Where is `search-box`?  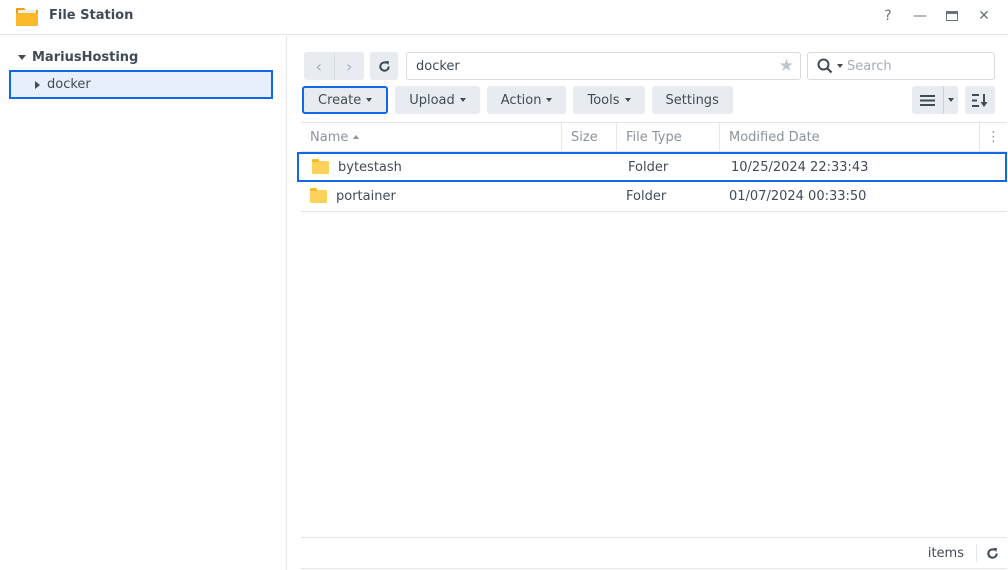
search-box is located at coordinates (901, 66).